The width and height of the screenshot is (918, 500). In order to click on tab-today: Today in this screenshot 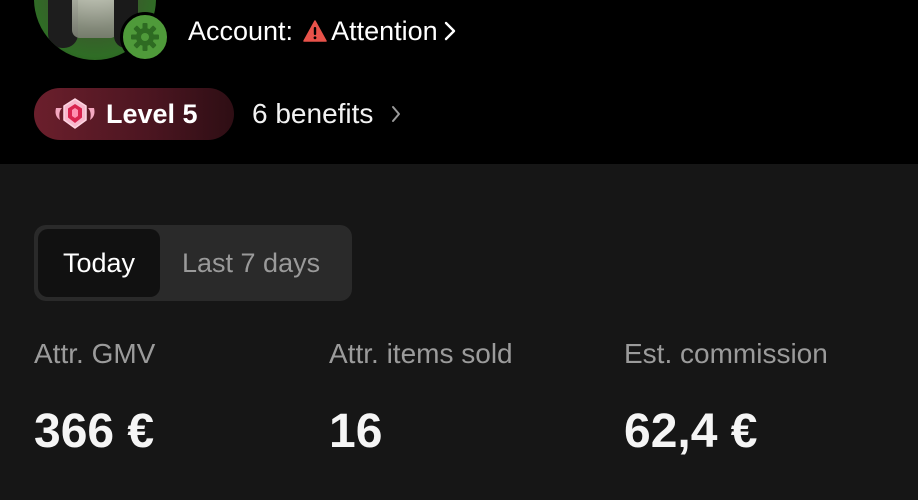, I will do `click(99, 263)`.